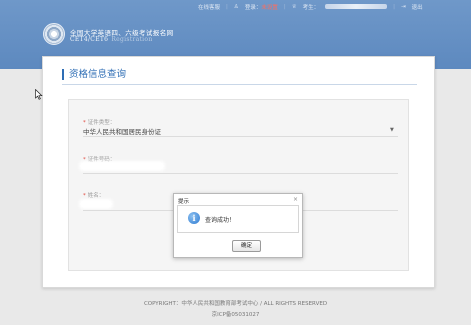  Describe the element at coordinates (239, 84) in the screenshot. I see `title-divider` at that location.